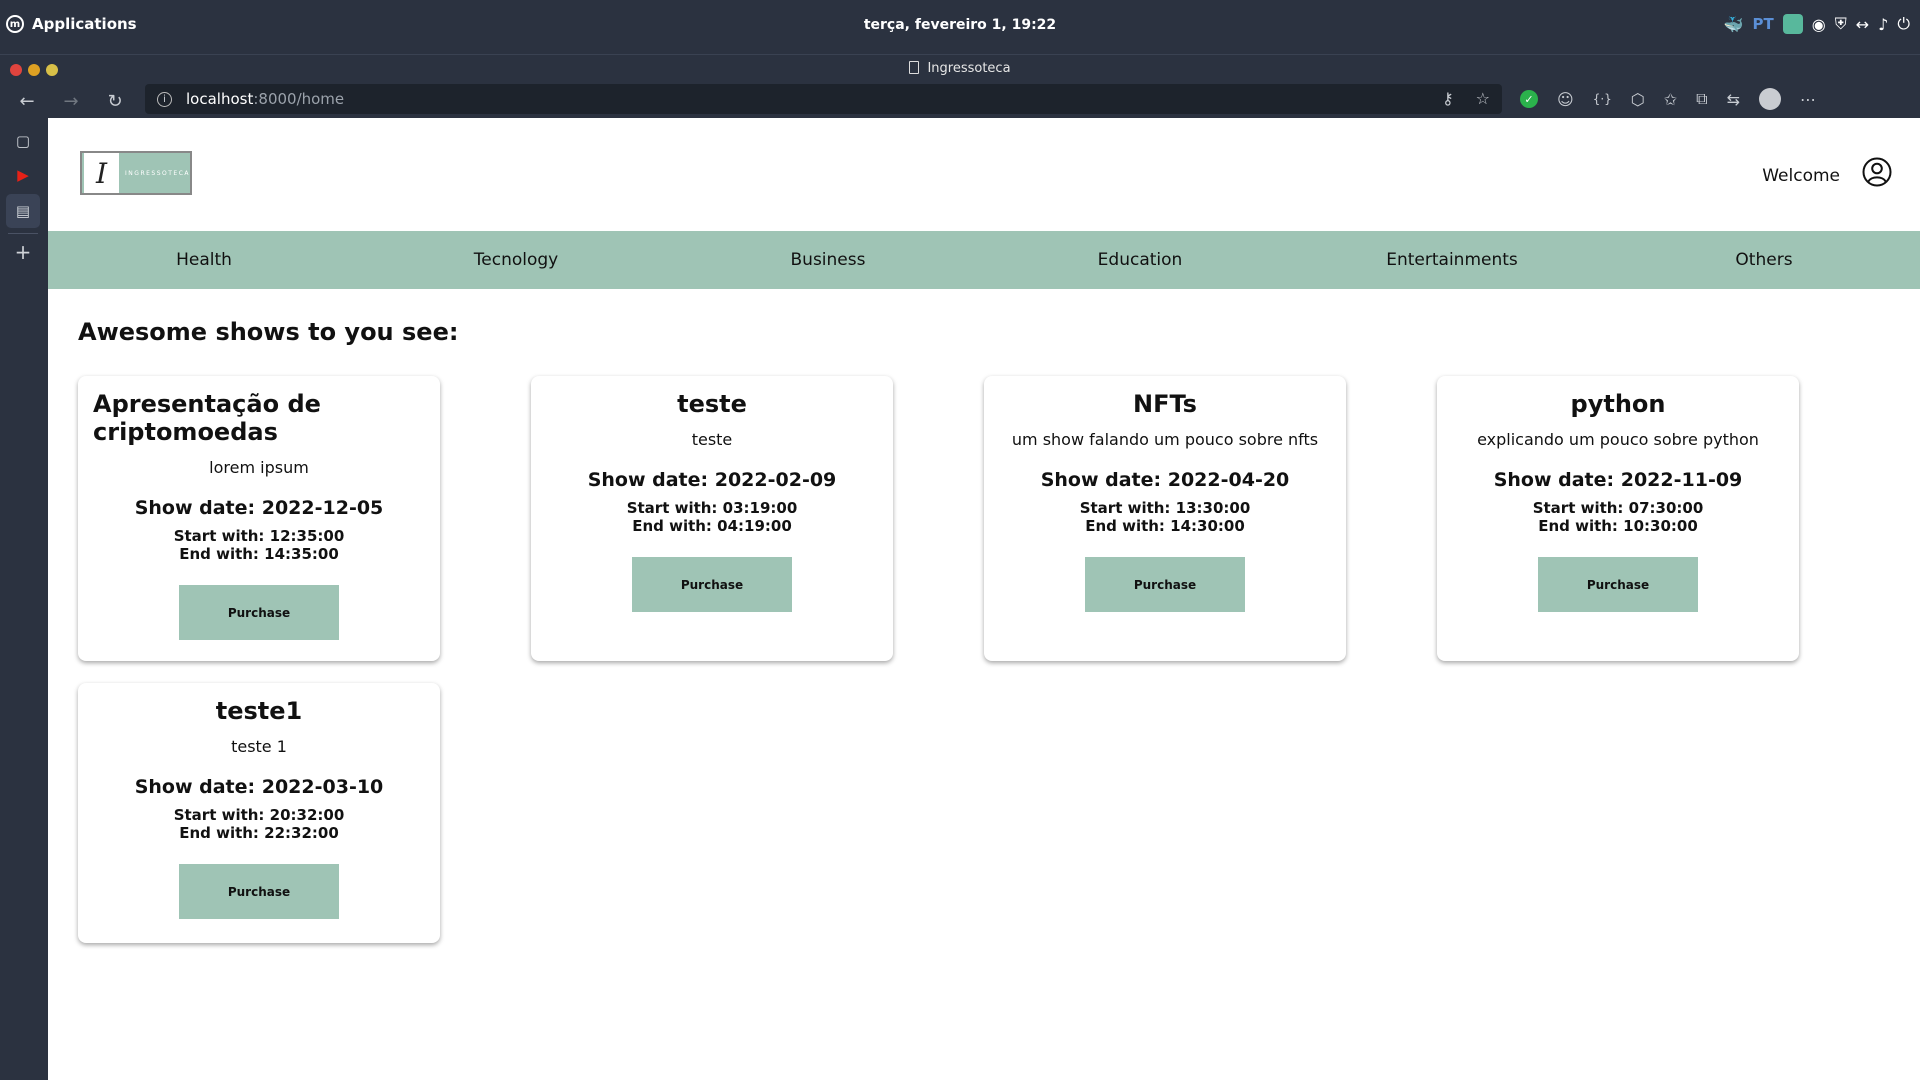  What do you see at coordinates (1165, 404) in the screenshot?
I see `show-title: NFTs` at bounding box center [1165, 404].